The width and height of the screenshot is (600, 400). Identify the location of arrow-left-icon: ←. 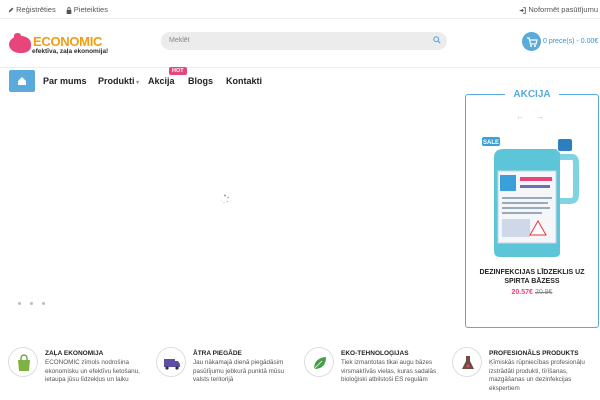
(520, 116).